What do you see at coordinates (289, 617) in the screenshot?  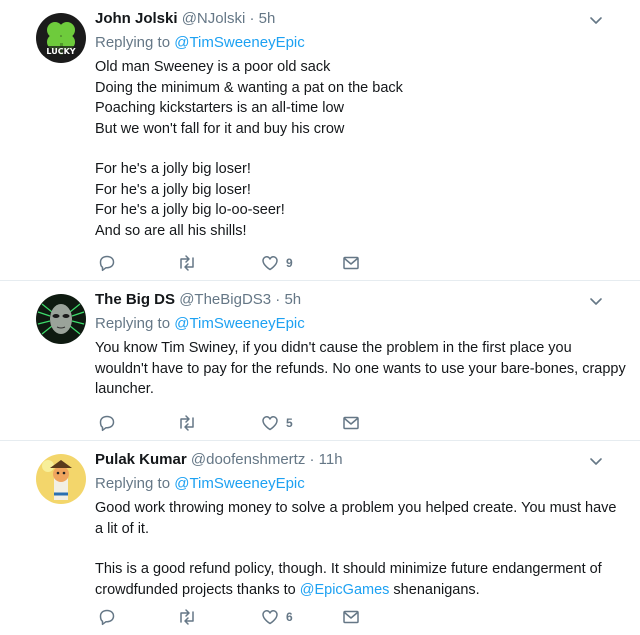 I see `like-count: 6` at bounding box center [289, 617].